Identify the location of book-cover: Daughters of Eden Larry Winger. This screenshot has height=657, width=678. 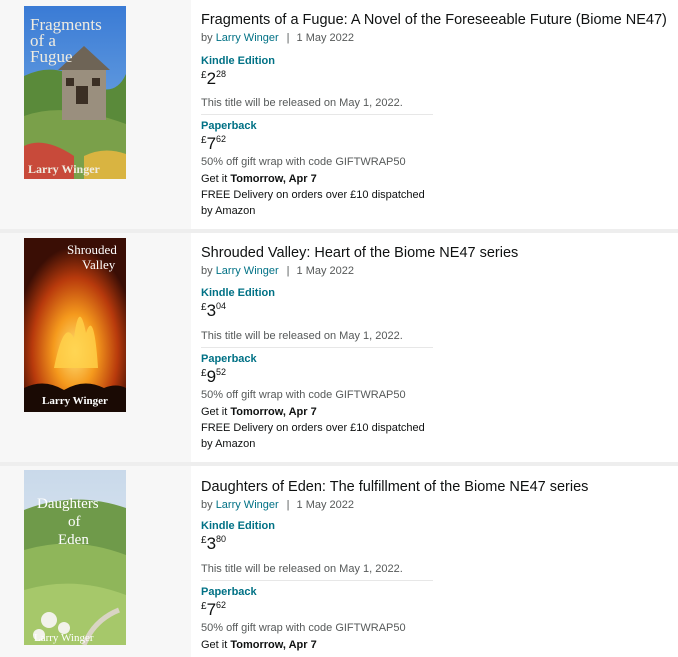
(75, 557).